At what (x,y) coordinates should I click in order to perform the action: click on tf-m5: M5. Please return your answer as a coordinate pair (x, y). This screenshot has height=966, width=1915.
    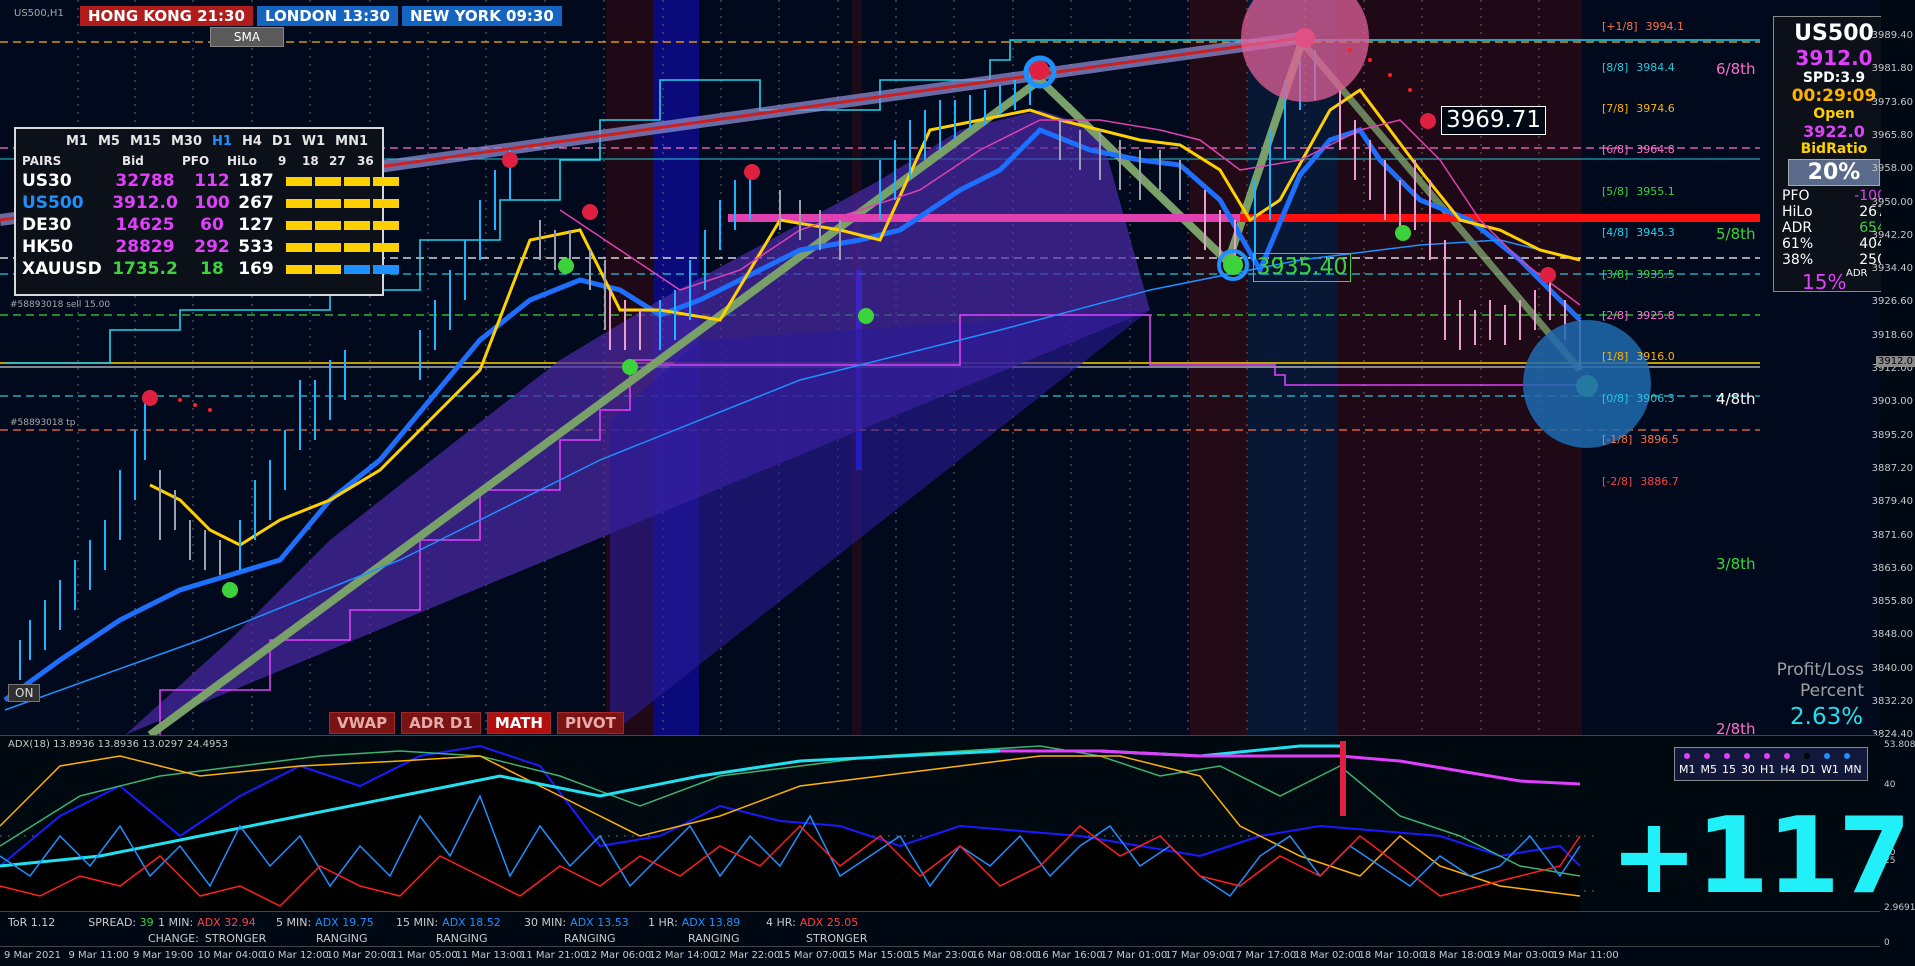
    Looking at the image, I should click on (109, 141).